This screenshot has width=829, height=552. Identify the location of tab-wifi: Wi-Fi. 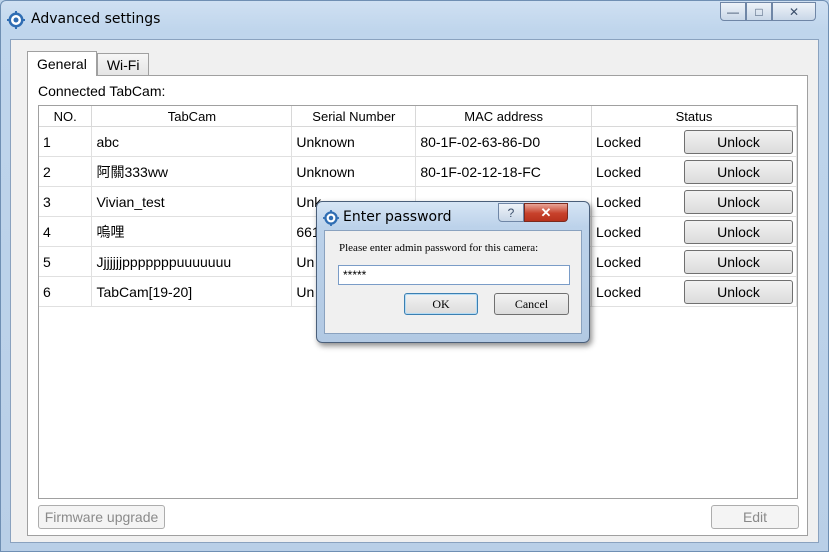
(123, 64).